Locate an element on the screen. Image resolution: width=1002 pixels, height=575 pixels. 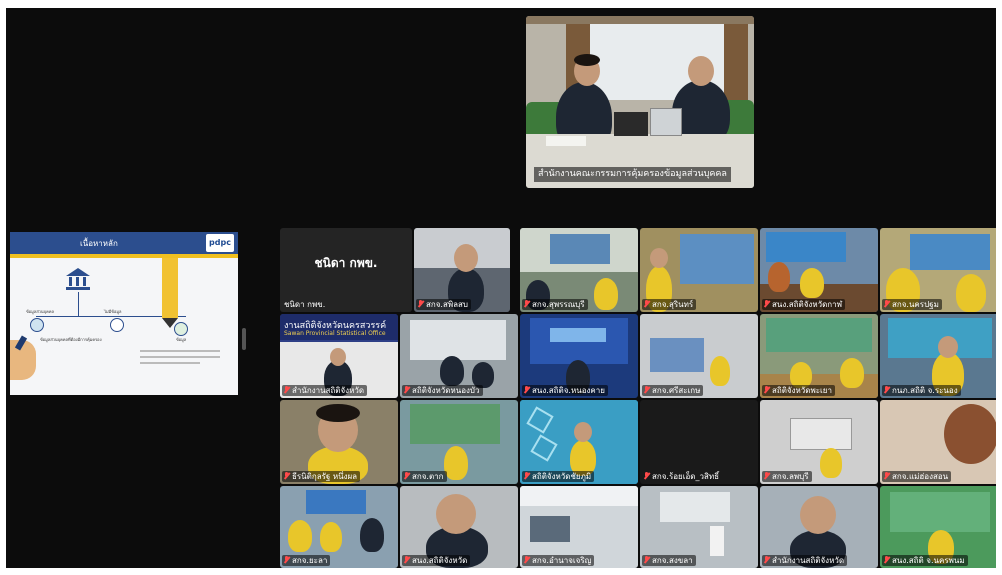
slide-note: ข้อมูลส่วนบุคคลที่ต้องมีการคุ้มครอง is located at coordinates (71, 339).